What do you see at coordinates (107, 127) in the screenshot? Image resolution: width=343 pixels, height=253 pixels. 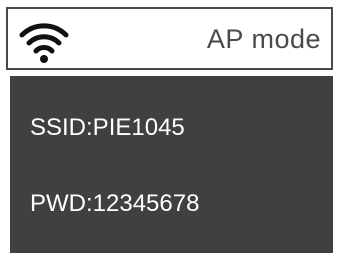 I see `ssid-label: SSID:PIE1045` at bounding box center [107, 127].